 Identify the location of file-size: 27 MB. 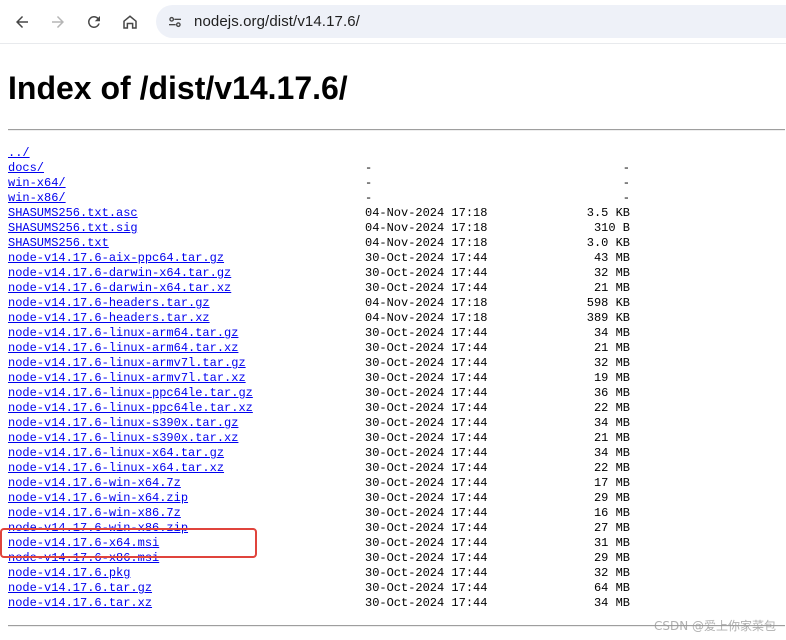
(611, 528).